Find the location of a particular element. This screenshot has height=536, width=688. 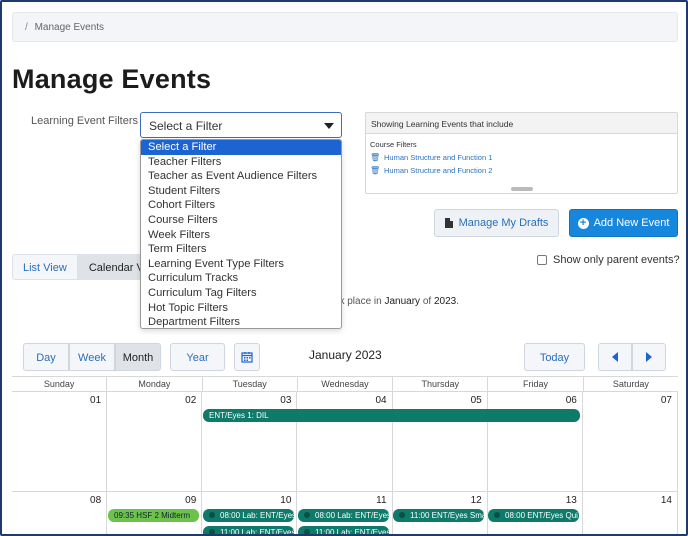

add-new-event-button: + Add New Event is located at coordinates (623, 223).